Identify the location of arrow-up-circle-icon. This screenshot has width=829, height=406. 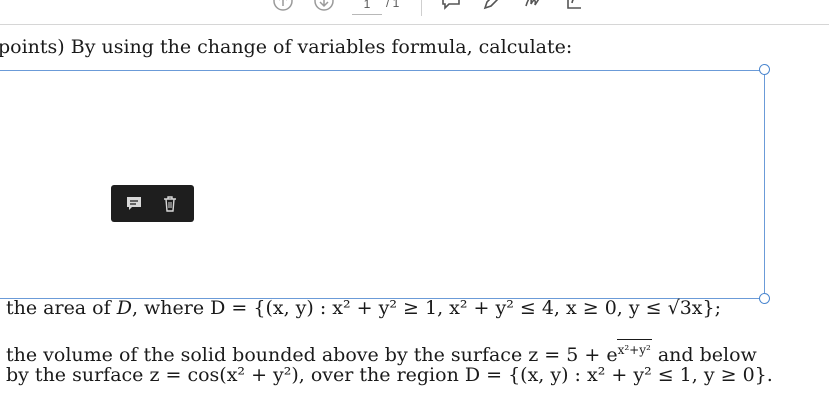
(283, 6).